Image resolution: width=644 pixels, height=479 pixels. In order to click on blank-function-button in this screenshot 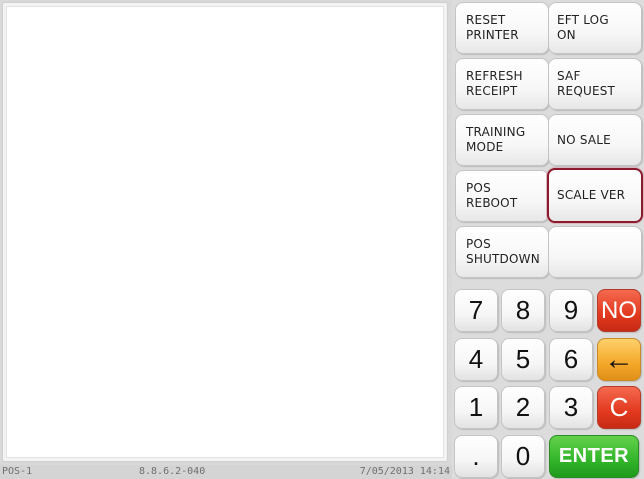, I will do `click(595, 252)`.